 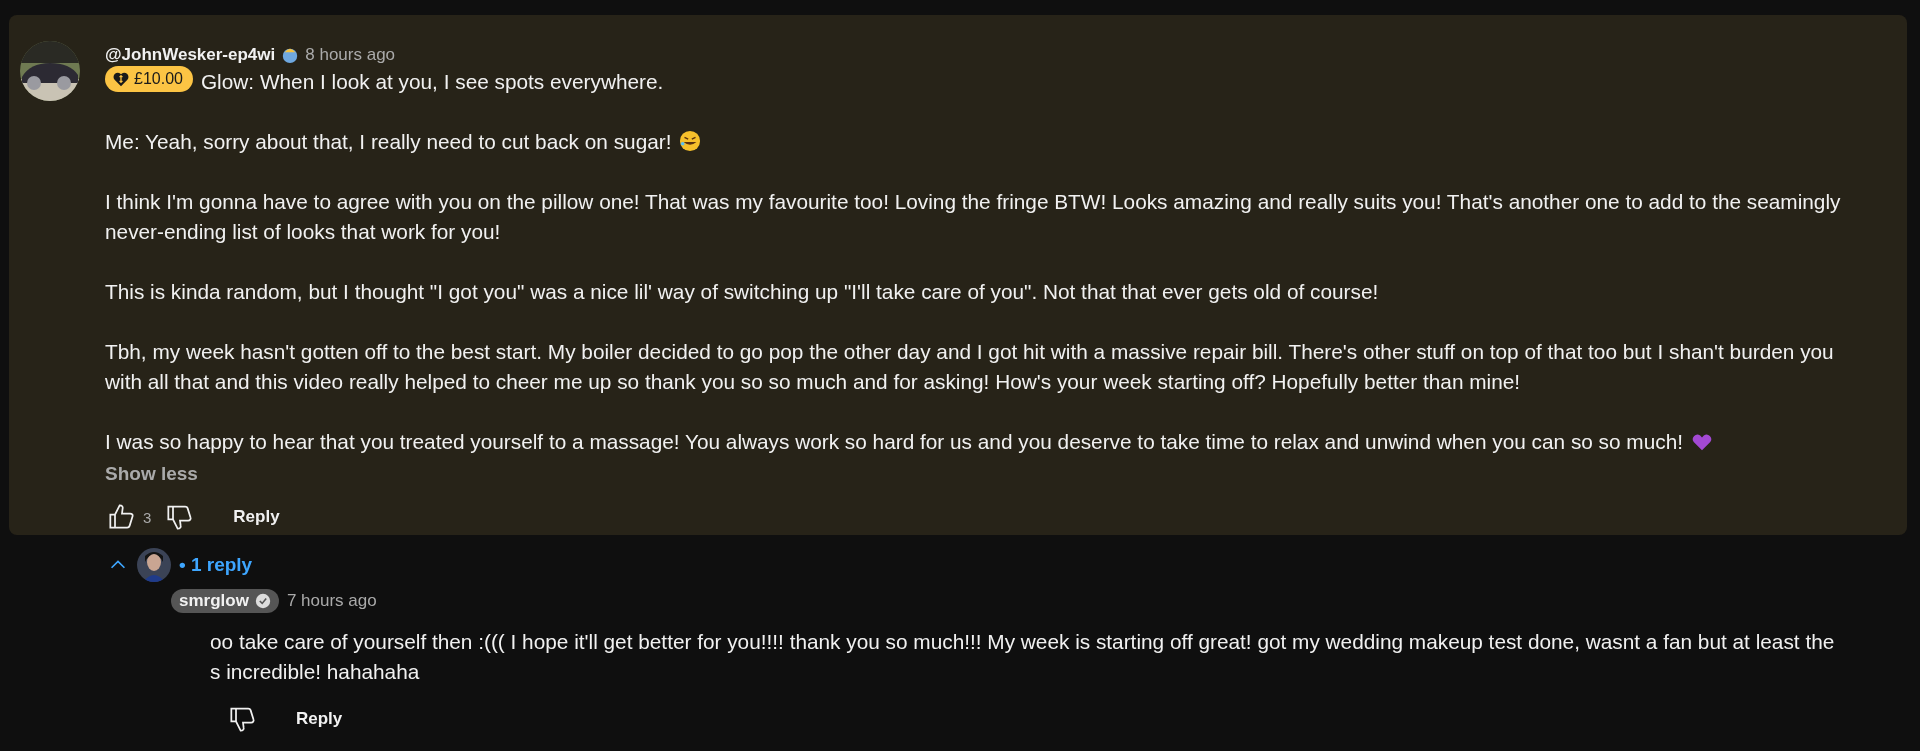 I want to click on comment-paragraph: This is kinda random, but I thought "I got you" was a nice lil' way of switching up "I'll take care of you". Not that that ever gets old of course!, so click(x=742, y=292).